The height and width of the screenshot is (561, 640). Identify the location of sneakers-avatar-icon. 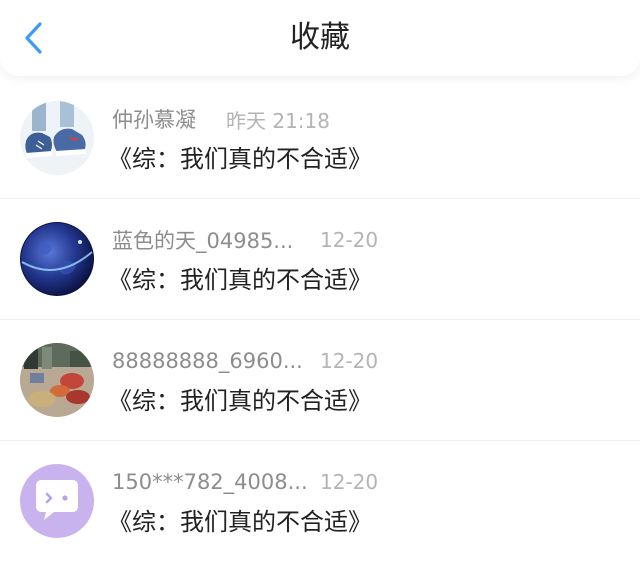
(57, 138).